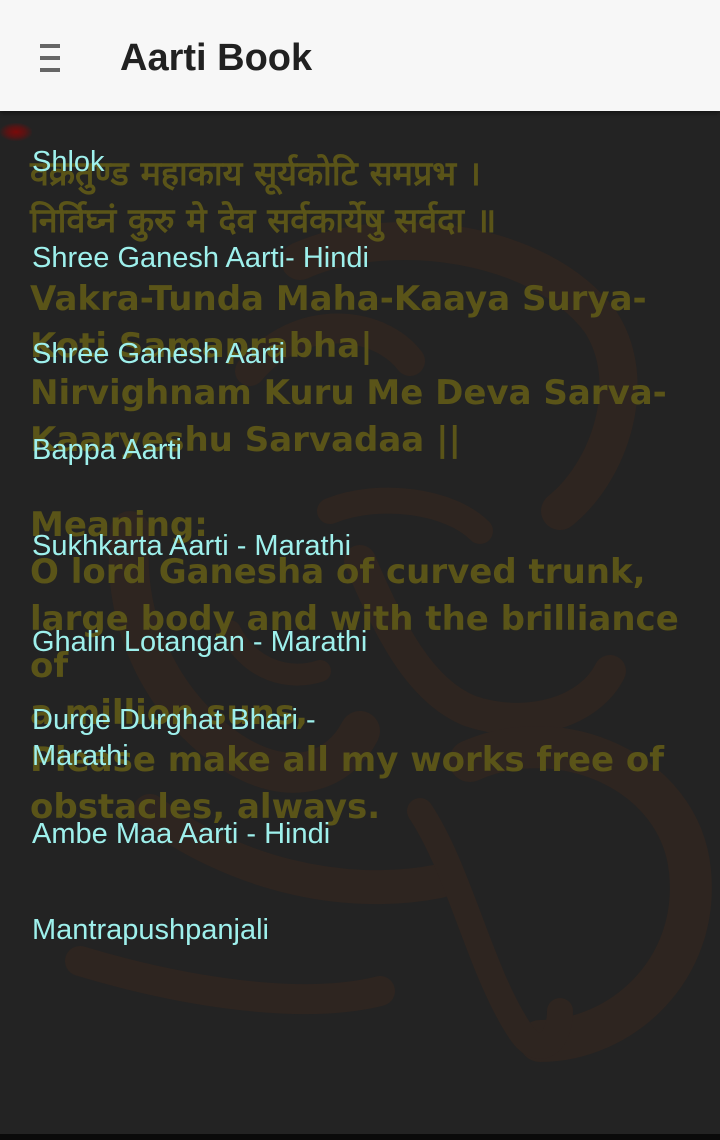  Describe the element at coordinates (50, 58) in the screenshot. I see `hamburger-menu-icon` at that location.